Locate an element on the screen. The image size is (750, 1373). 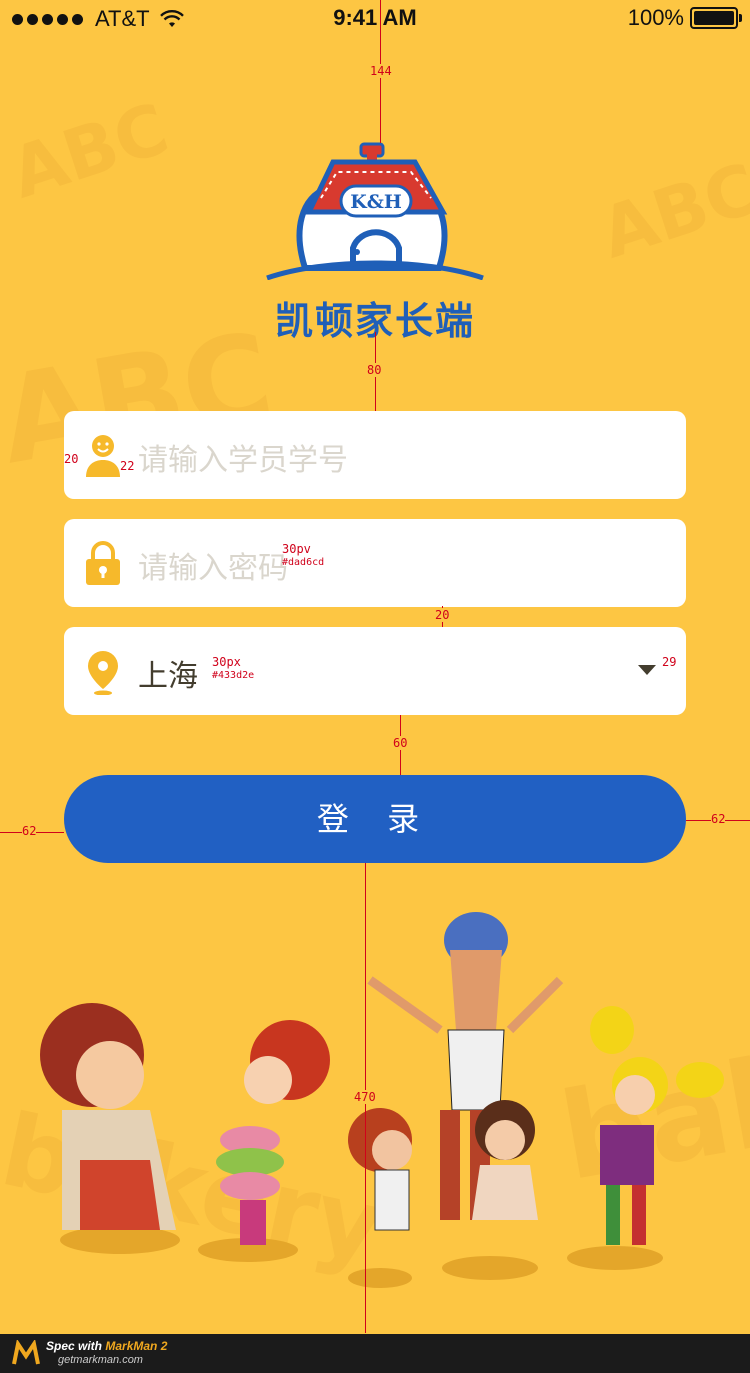
spec-label-30px: 30px is located at coordinates (226, 662).